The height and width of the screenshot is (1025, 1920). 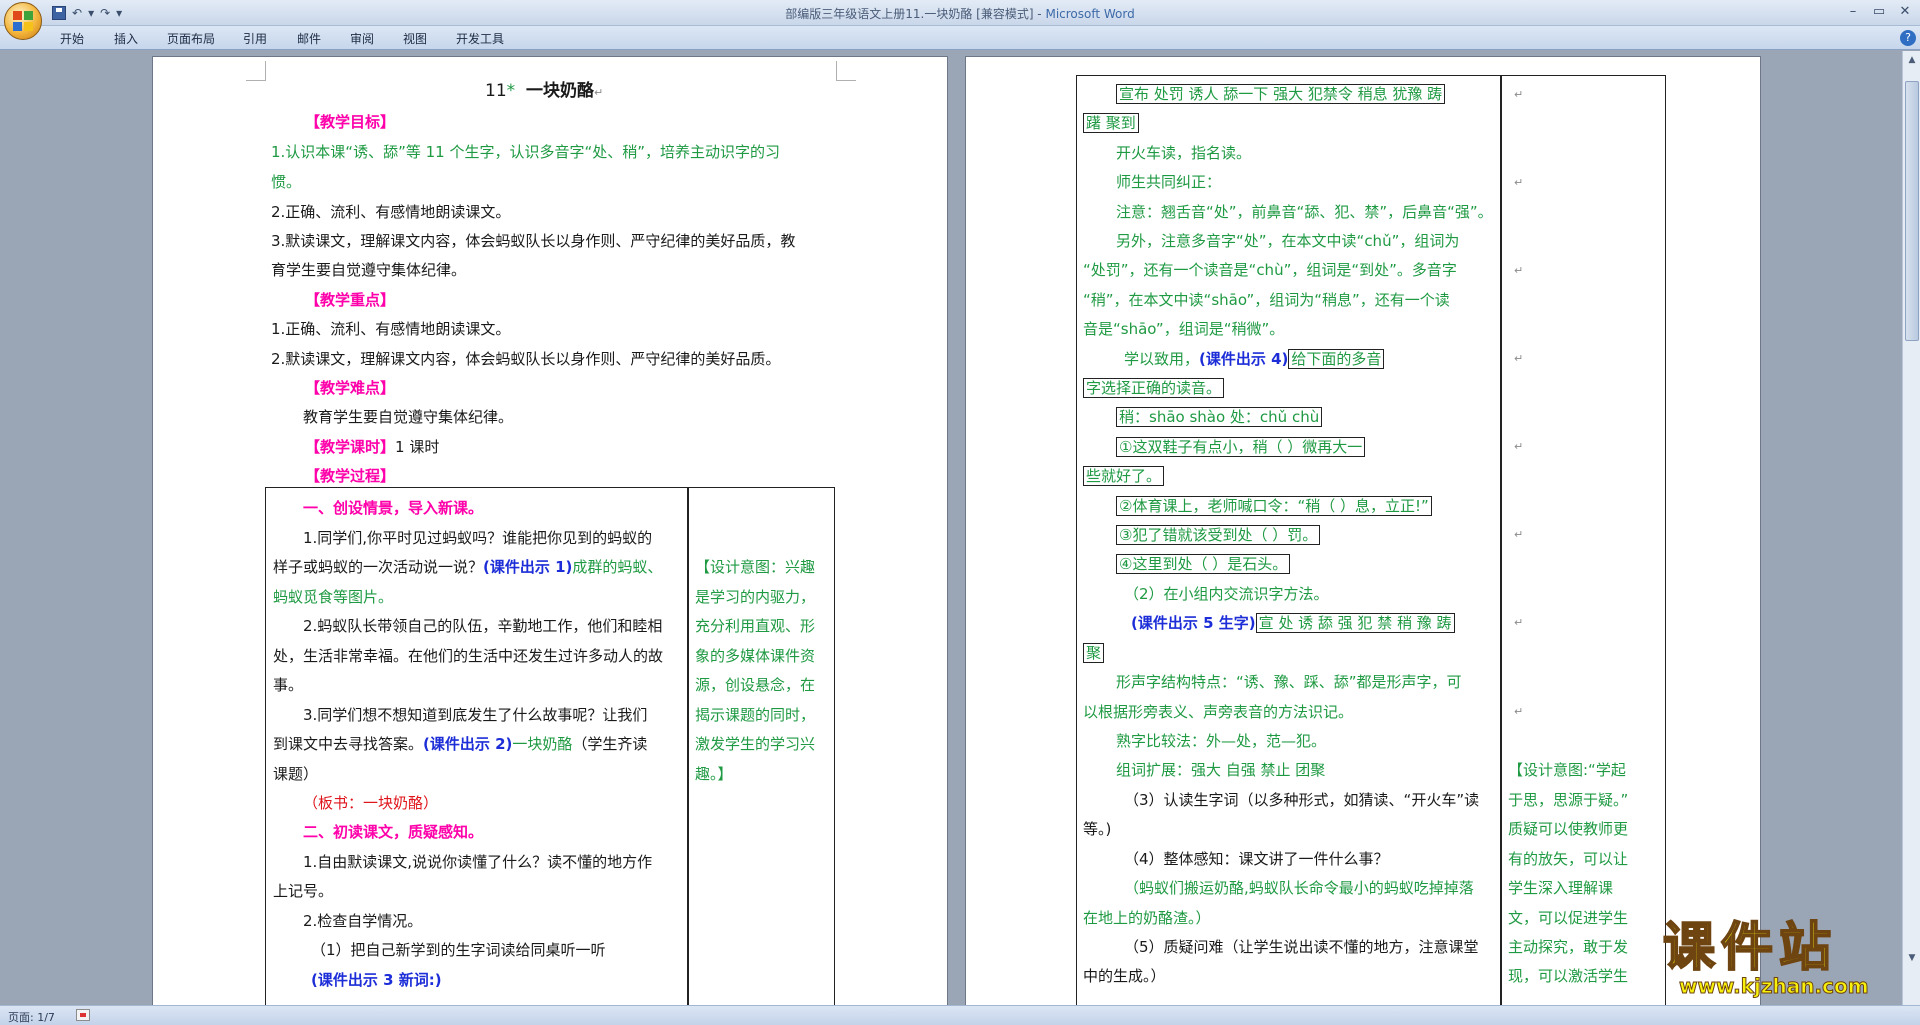 What do you see at coordinates (1567, 770) in the screenshot?
I see `design-note-line: 【设计意图:“学起` at bounding box center [1567, 770].